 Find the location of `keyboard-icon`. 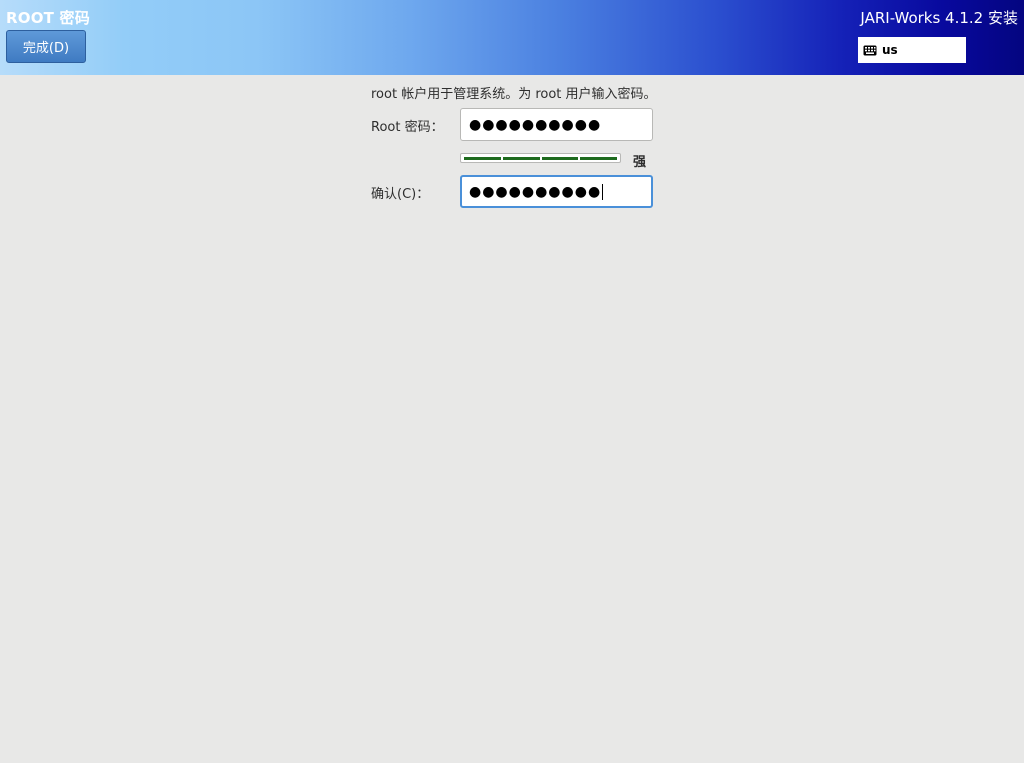

keyboard-icon is located at coordinates (870, 50).